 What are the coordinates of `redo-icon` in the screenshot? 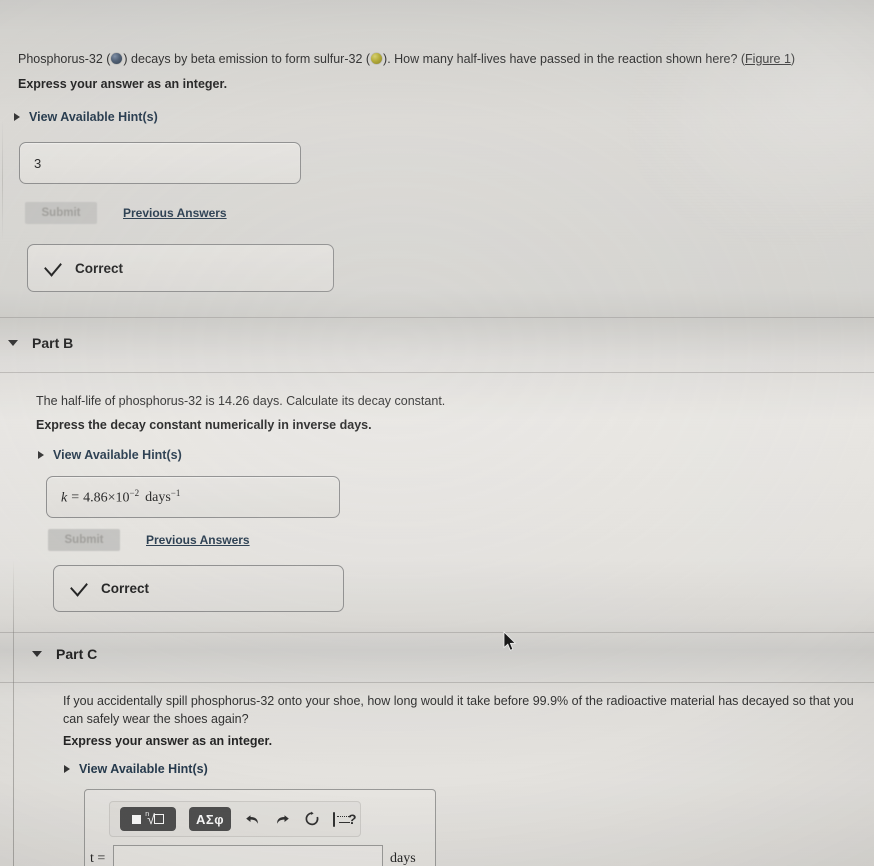 It's located at (282, 819).